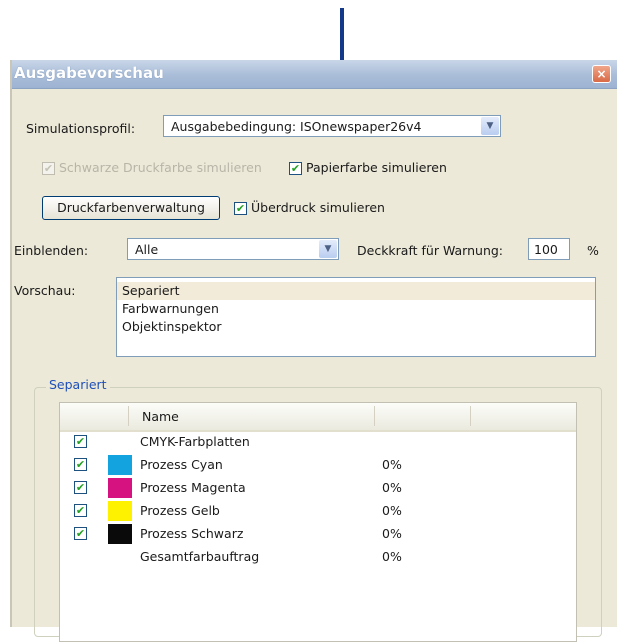 The image size is (617, 642). Describe the element at coordinates (120, 465) in the screenshot. I see `cyan-swatch` at that location.